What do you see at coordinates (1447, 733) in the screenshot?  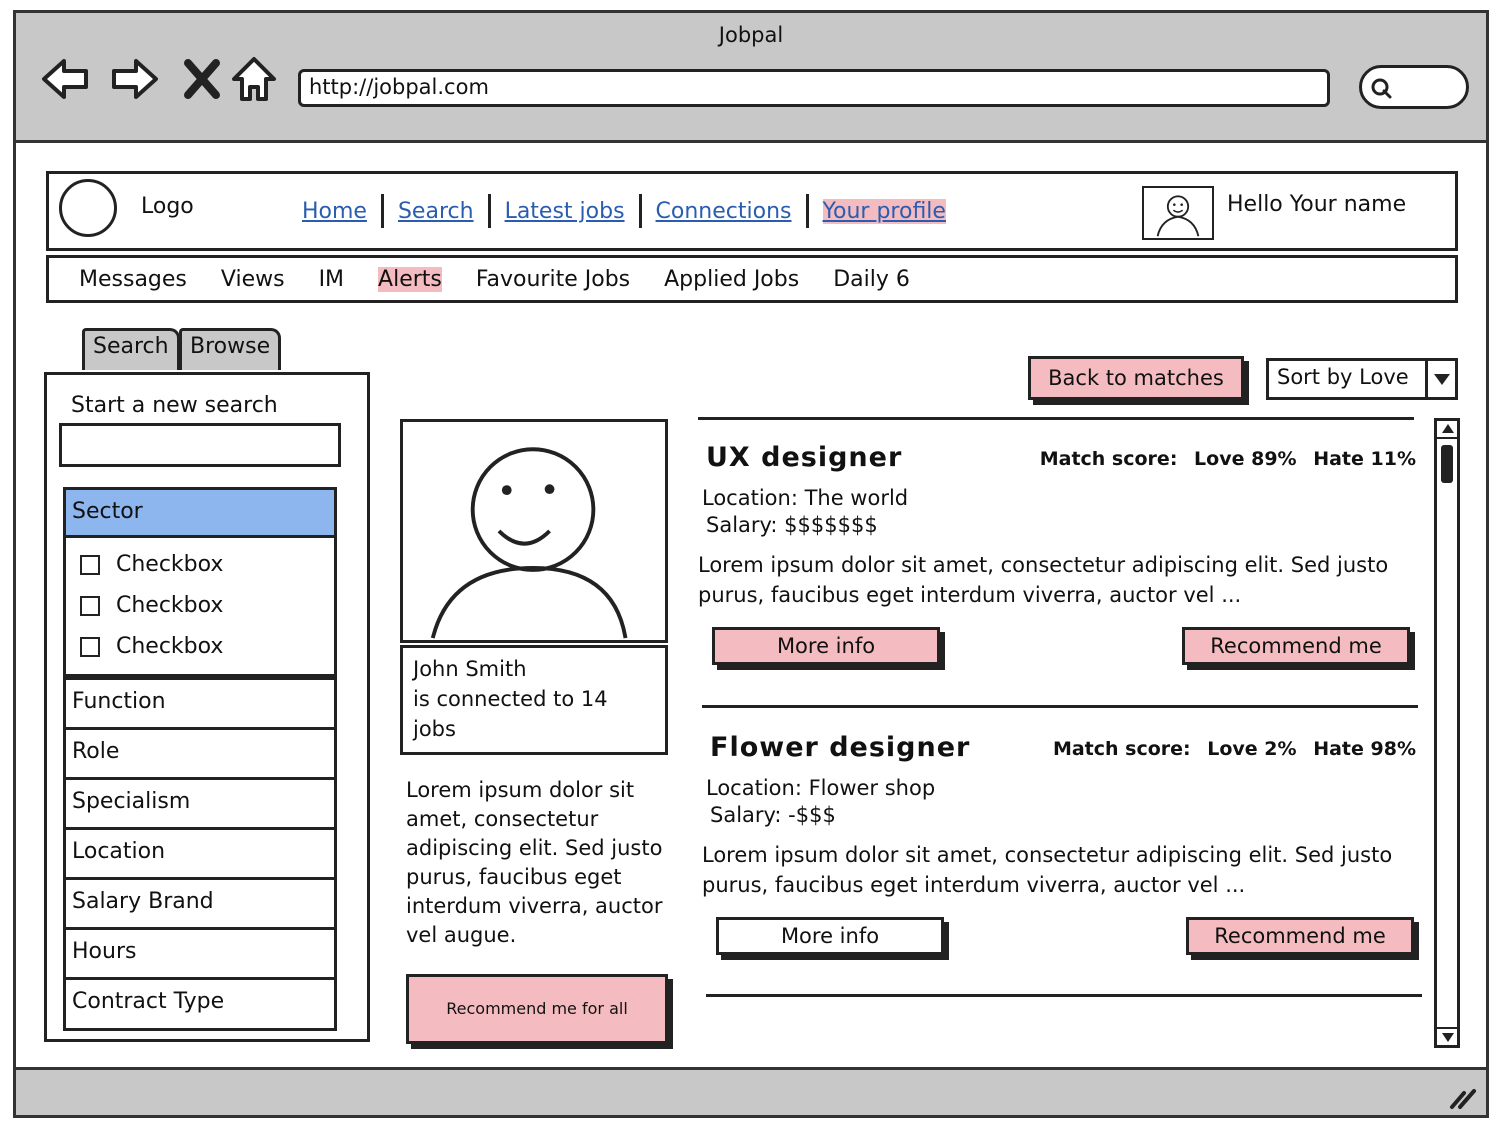 I see `job-list-scrollbar` at bounding box center [1447, 733].